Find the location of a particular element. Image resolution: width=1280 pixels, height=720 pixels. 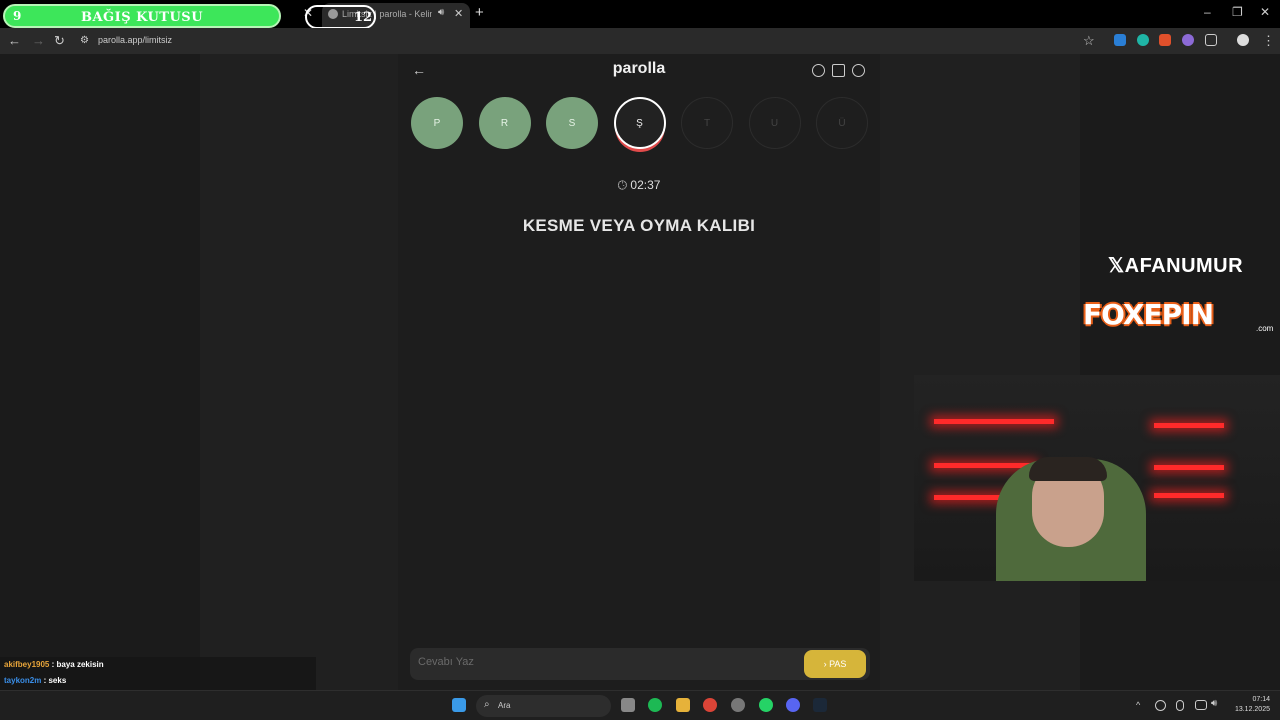

x-handle: 𝕏AFANUMUR is located at coordinates (1175, 265).